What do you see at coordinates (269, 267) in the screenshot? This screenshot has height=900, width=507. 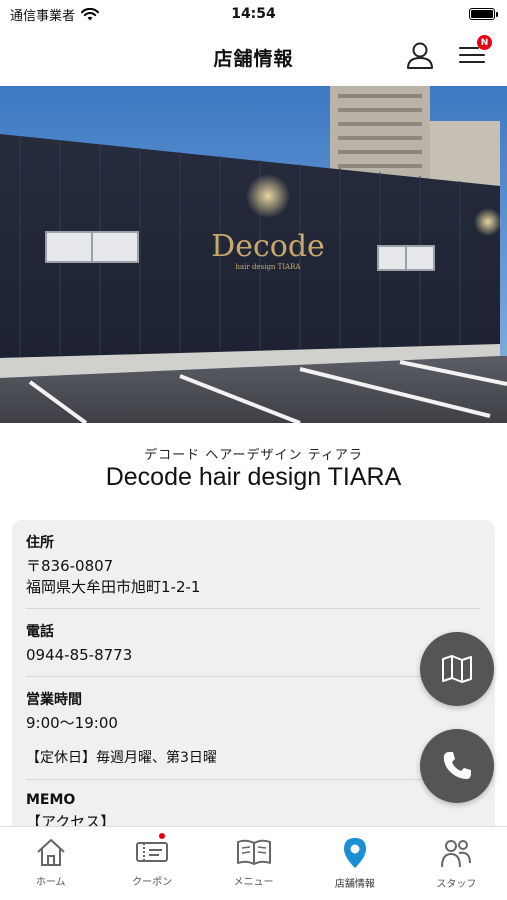 I see `sign-sub-text: hair design TIARA` at bounding box center [269, 267].